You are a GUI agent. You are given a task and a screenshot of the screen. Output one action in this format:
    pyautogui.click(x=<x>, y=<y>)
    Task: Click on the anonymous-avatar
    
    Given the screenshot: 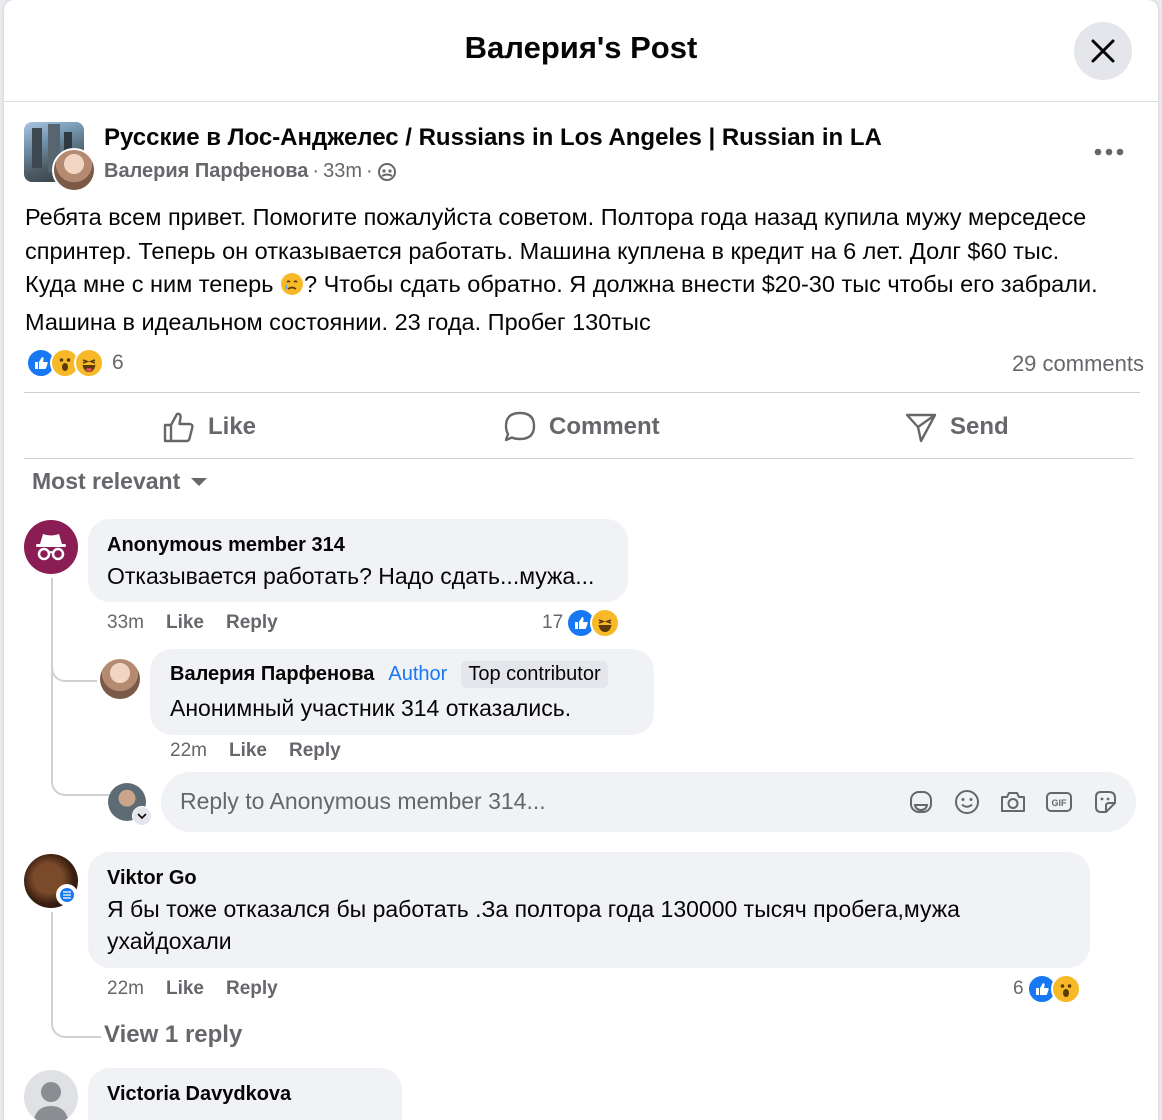 What is the action you would take?
    pyautogui.click(x=51, y=547)
    